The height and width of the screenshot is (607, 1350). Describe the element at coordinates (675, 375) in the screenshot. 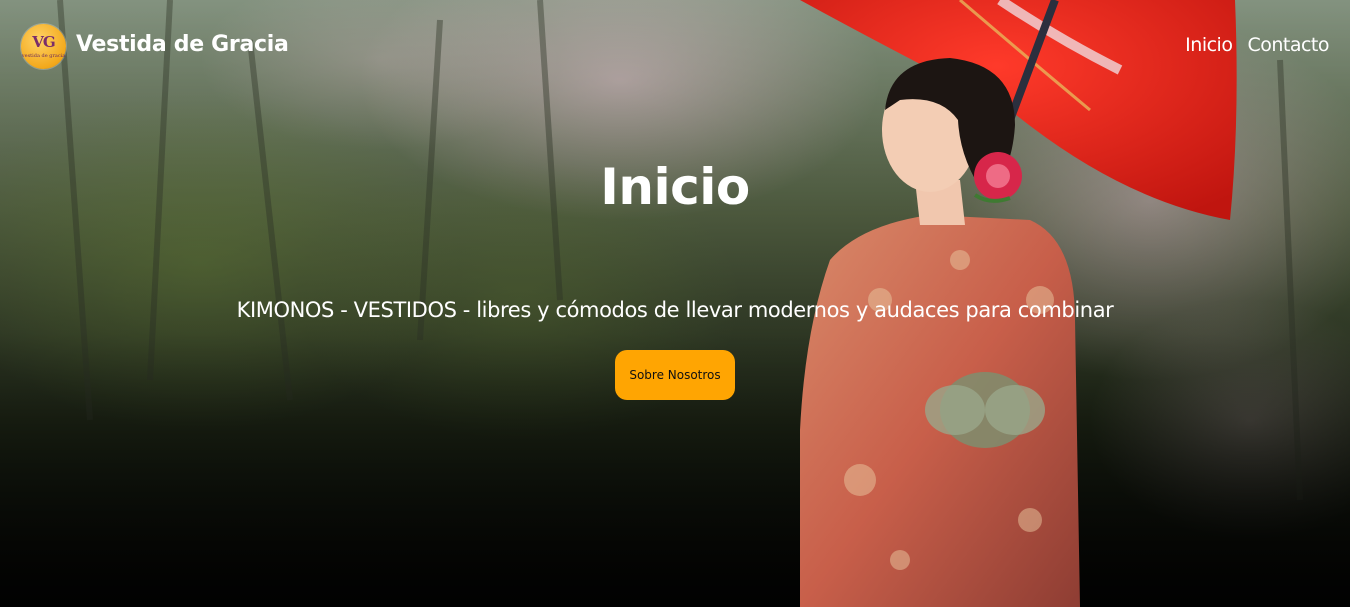

I see `about-us-button: Sobre Nosotros` at that location.